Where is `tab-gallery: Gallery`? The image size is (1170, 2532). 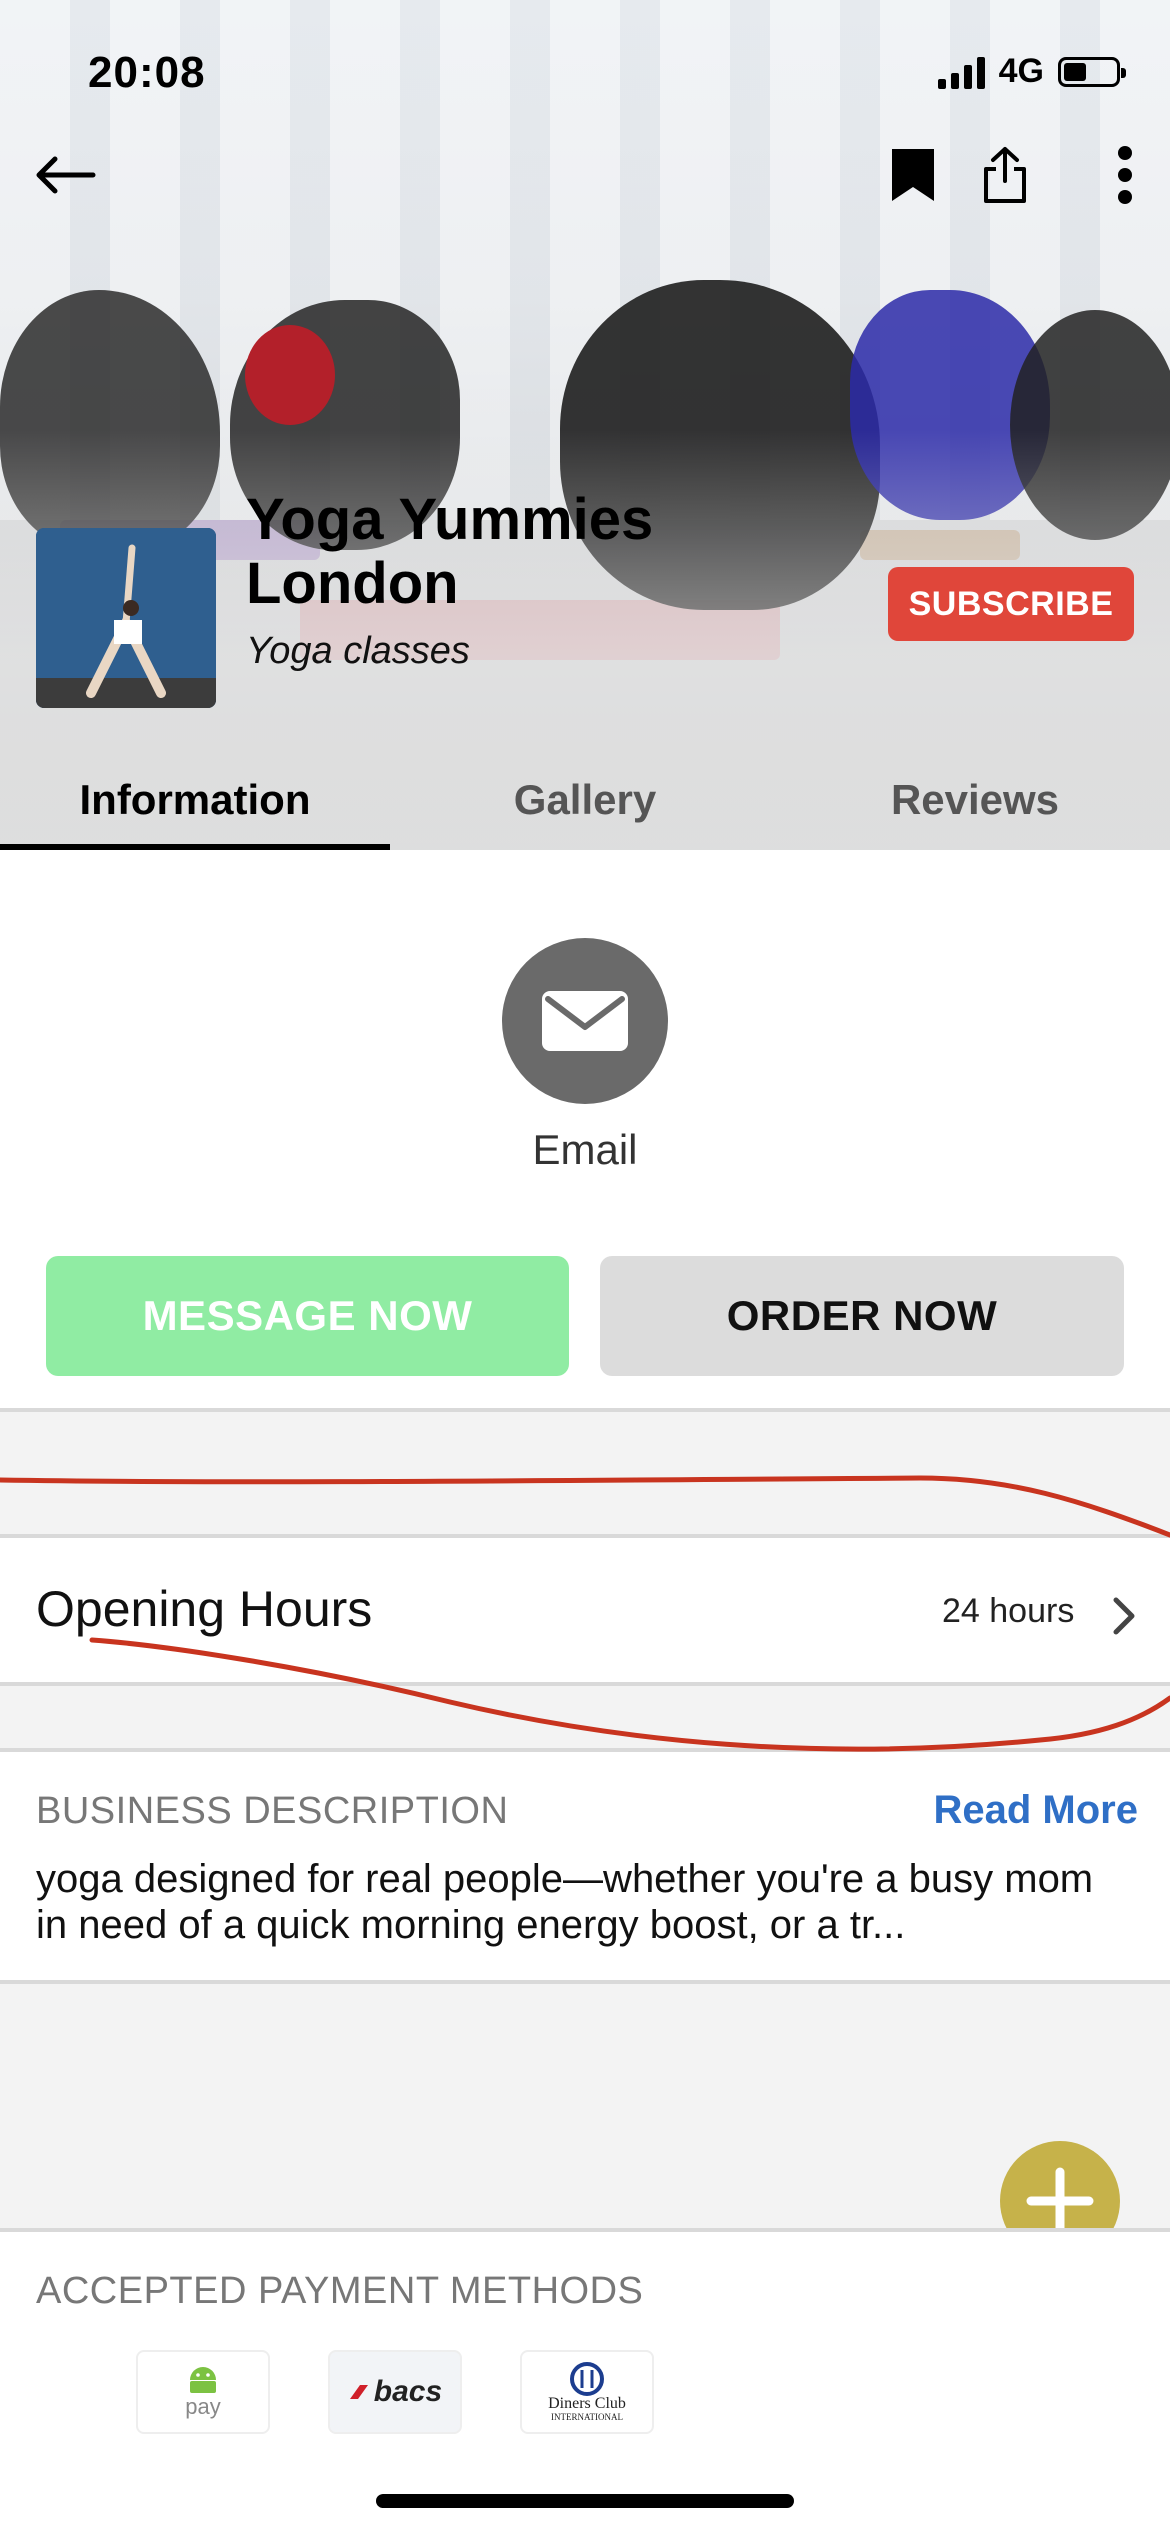 tab-gallery: Gallery is located at coordinates (585, 800).